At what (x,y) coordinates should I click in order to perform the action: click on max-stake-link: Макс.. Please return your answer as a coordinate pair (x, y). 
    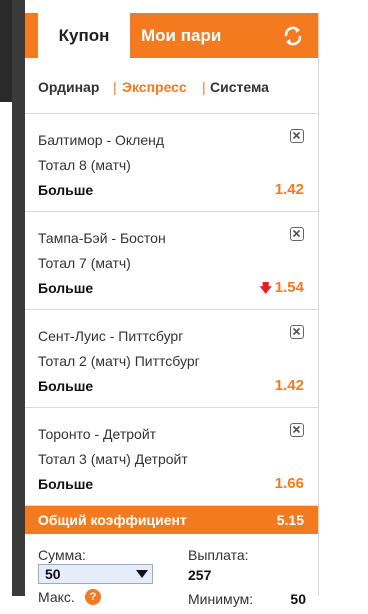
    Looking at the image, I should click on (56, 597).